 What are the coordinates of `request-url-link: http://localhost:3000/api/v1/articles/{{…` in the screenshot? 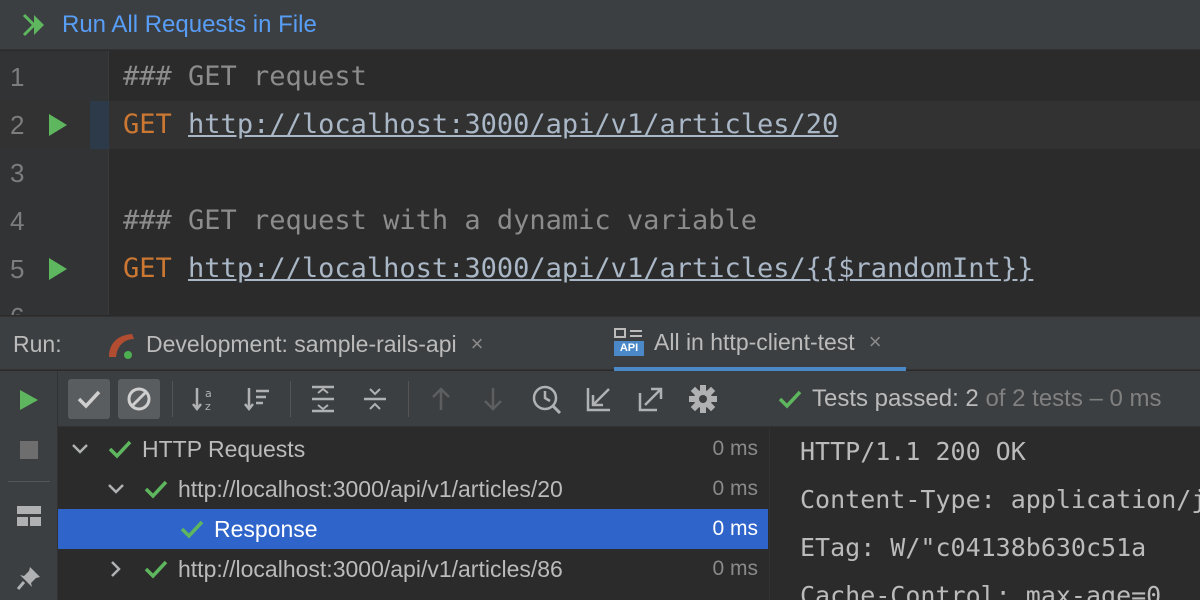 It's located at (610, 268).